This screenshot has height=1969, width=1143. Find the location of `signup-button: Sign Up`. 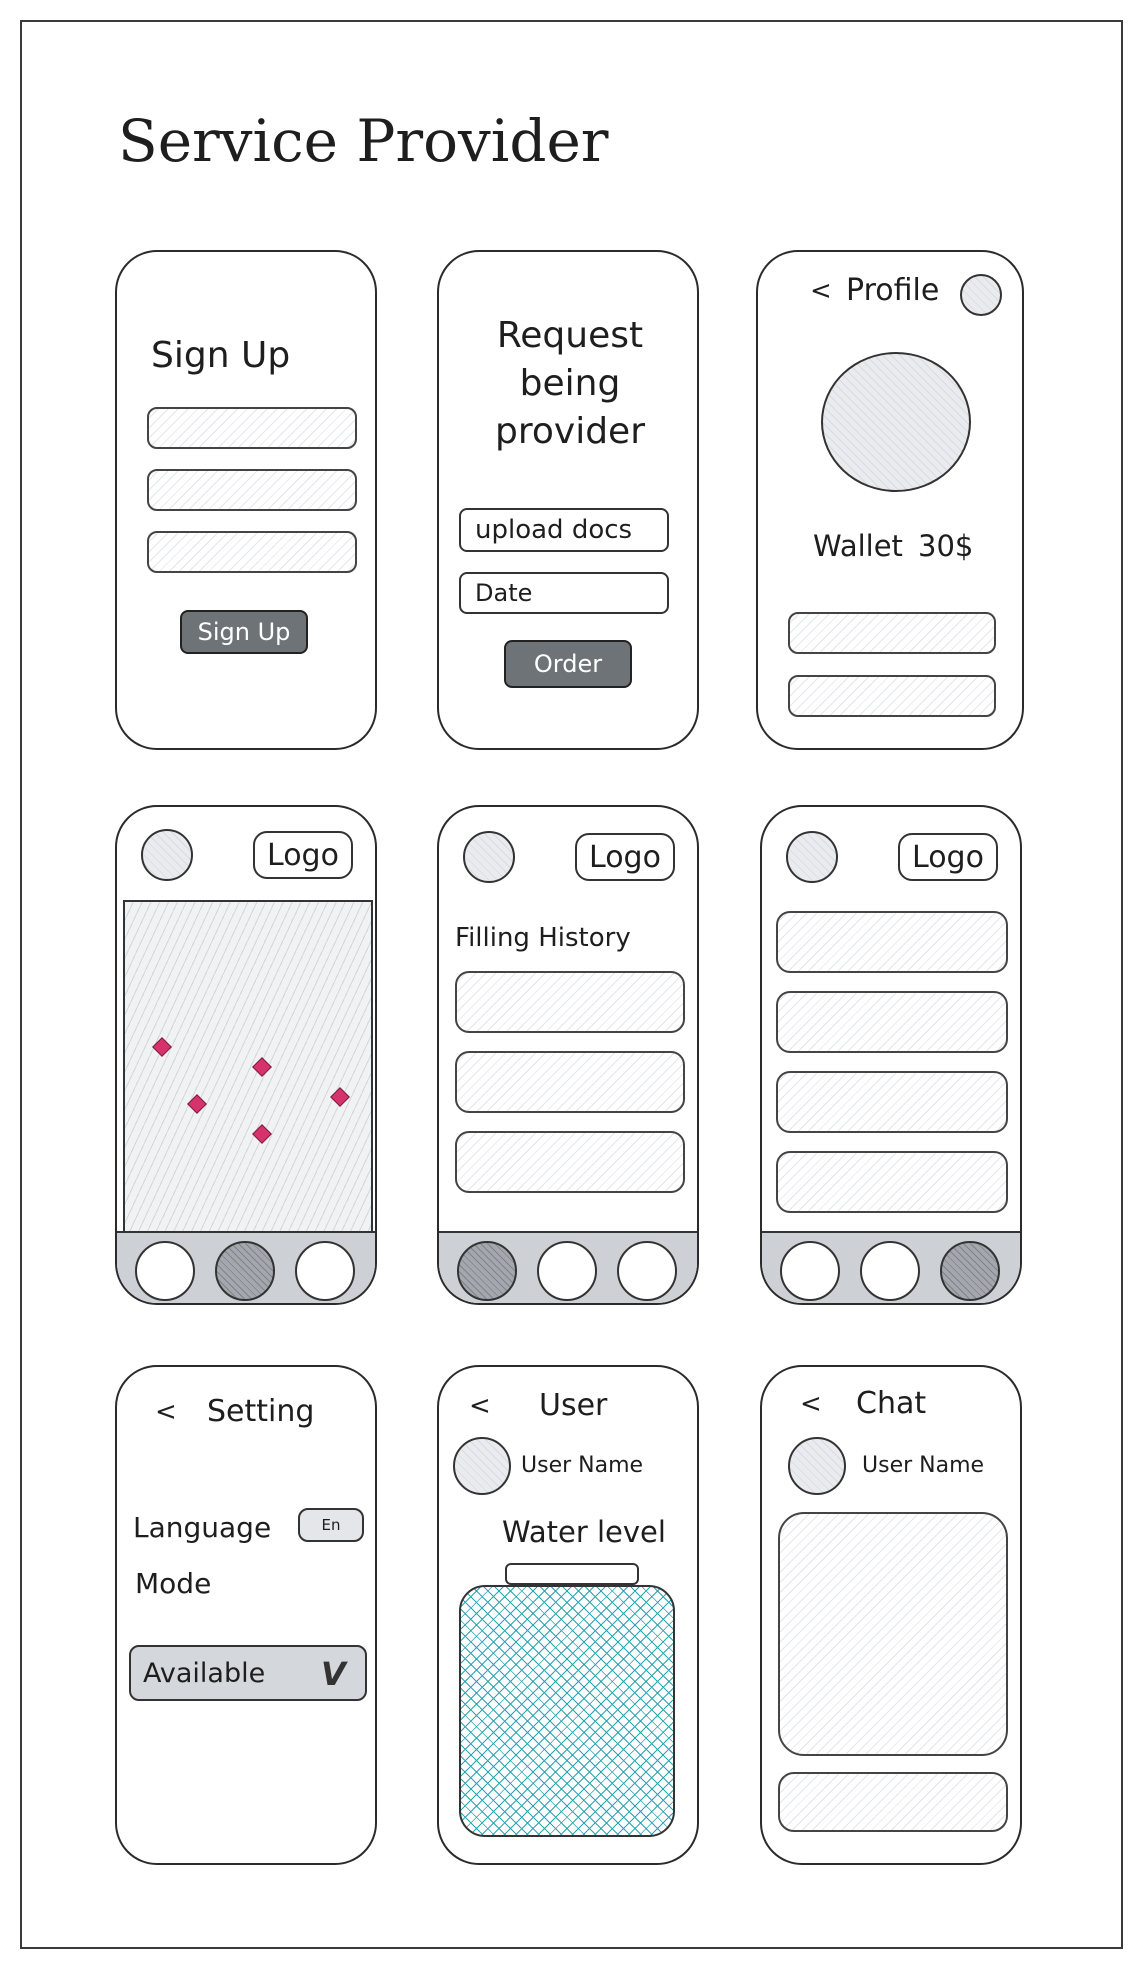

signup-button: Sign Up is located at coordinates (244, 632).